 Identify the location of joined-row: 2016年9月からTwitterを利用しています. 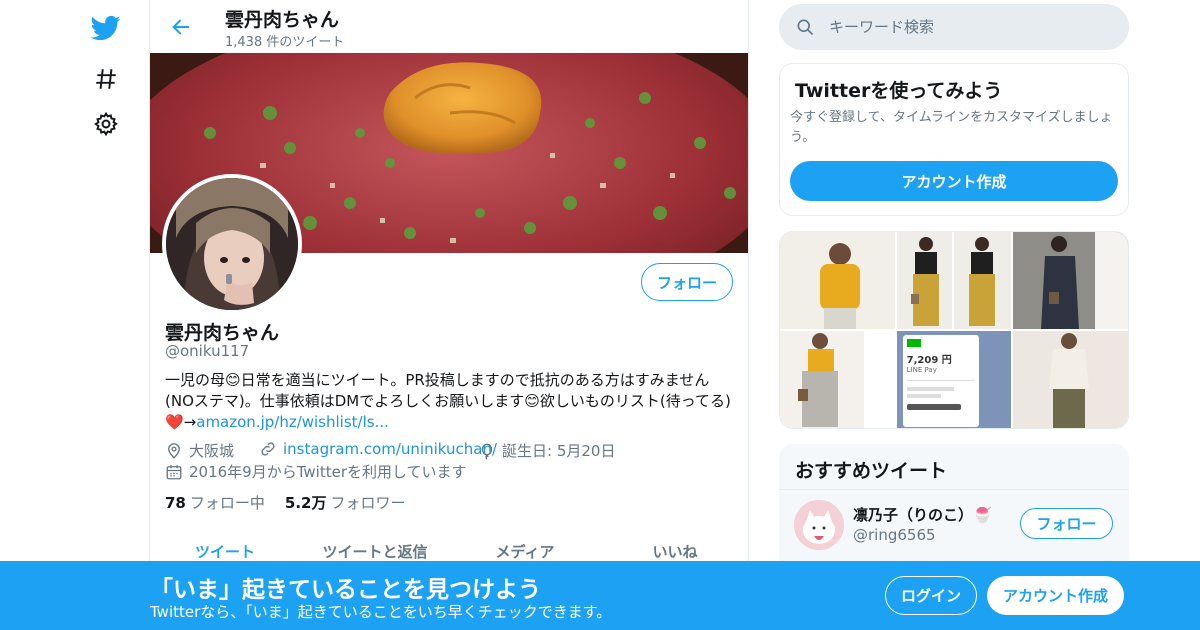
(316, 471).